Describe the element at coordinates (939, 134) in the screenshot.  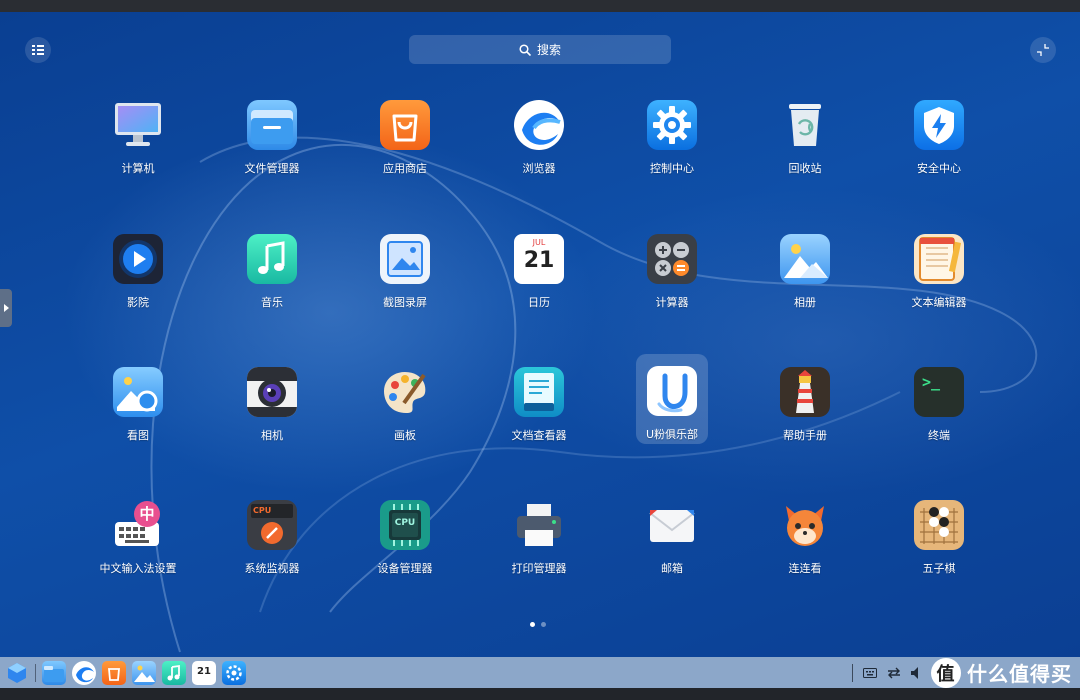
I see `app-tile-security-center: 安全中心` at that location.